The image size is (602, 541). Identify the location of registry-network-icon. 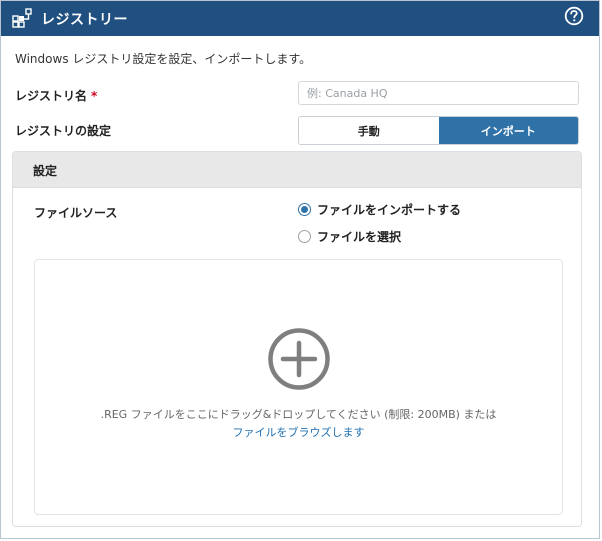
(23, 18).